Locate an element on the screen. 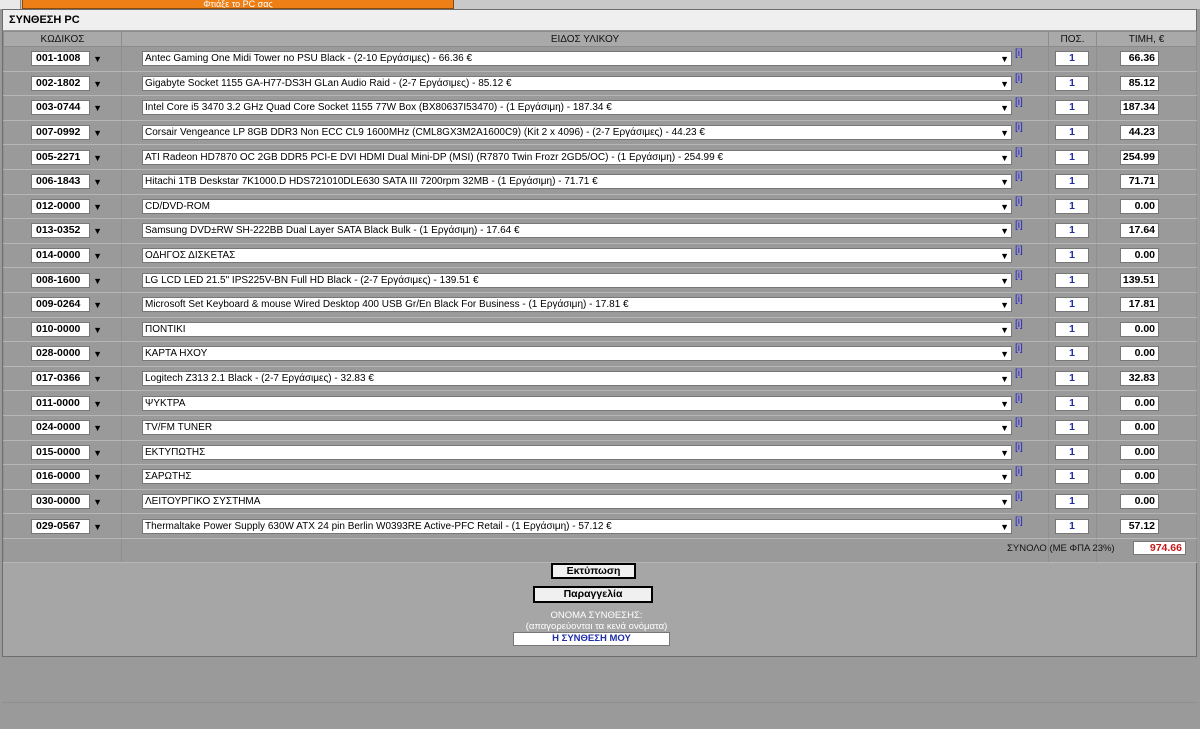 This screenshot has height=729, width=1200. code-select: 016-0000 ▼ is located at coordinates (66, 477).